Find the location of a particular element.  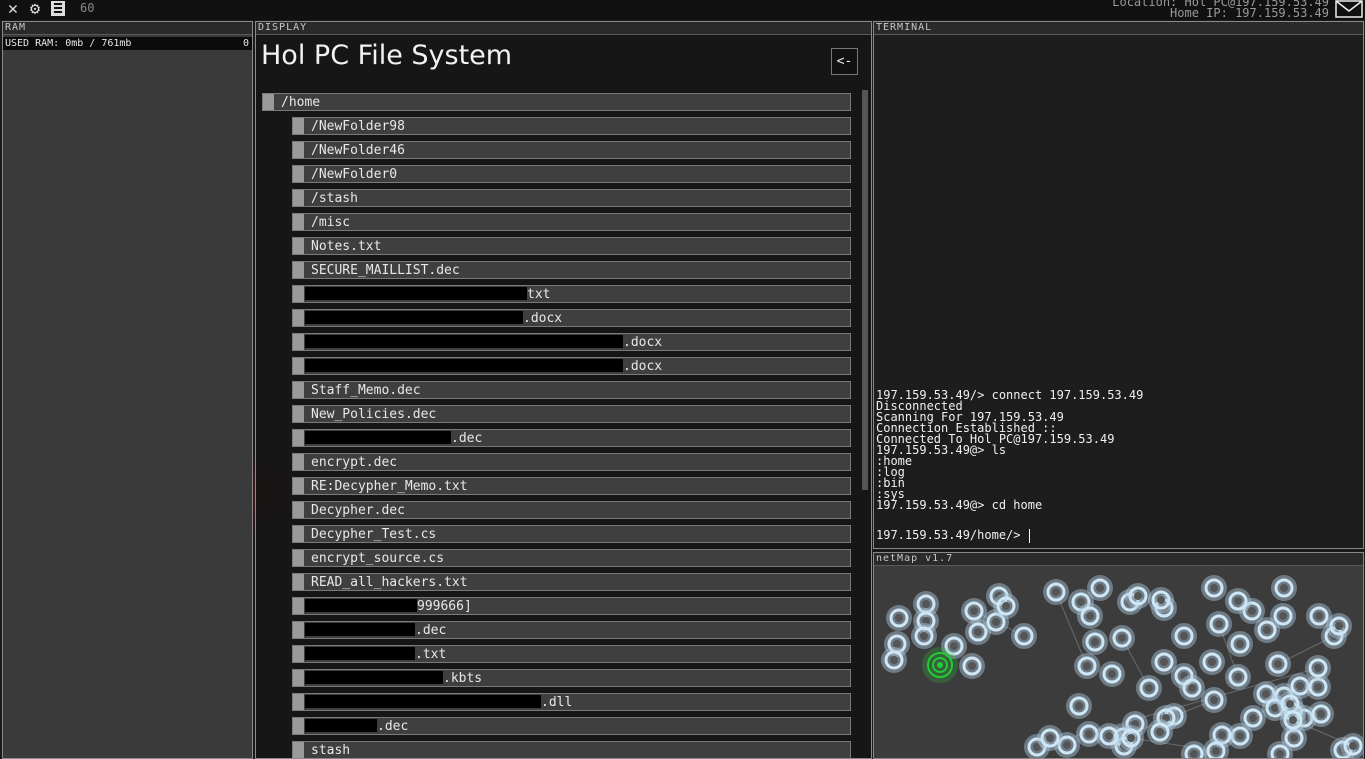

file-item: Notes.txt is located at coordinates (571, 246).